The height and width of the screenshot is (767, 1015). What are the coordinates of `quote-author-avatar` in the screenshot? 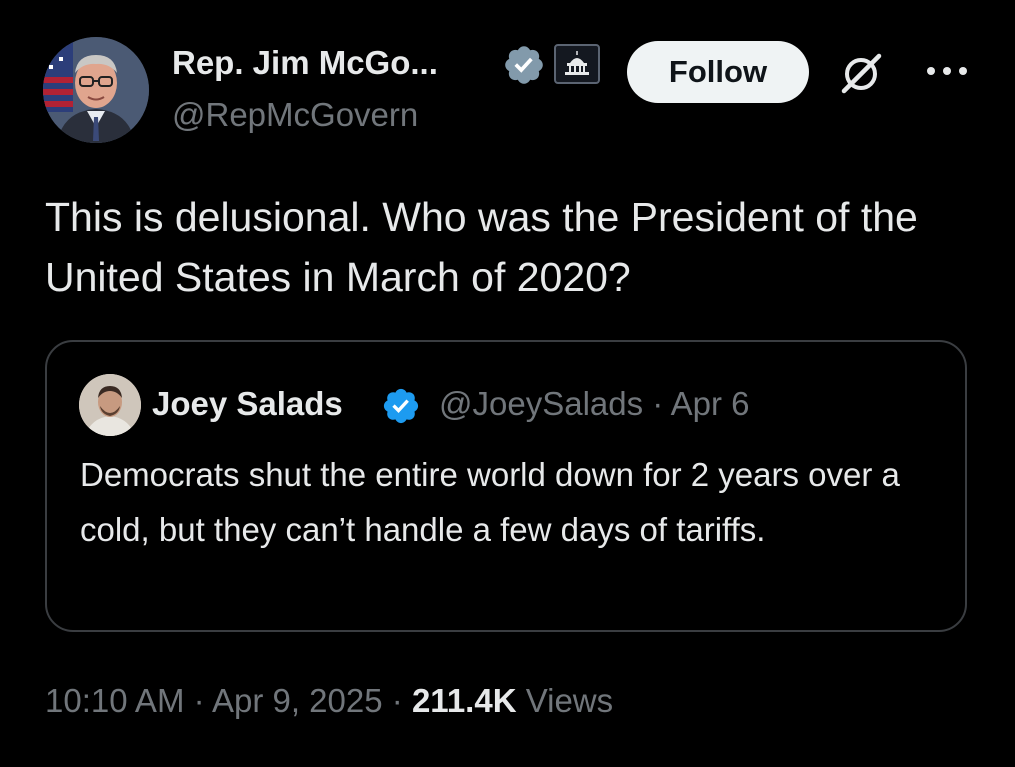 It's located at (110, 405).